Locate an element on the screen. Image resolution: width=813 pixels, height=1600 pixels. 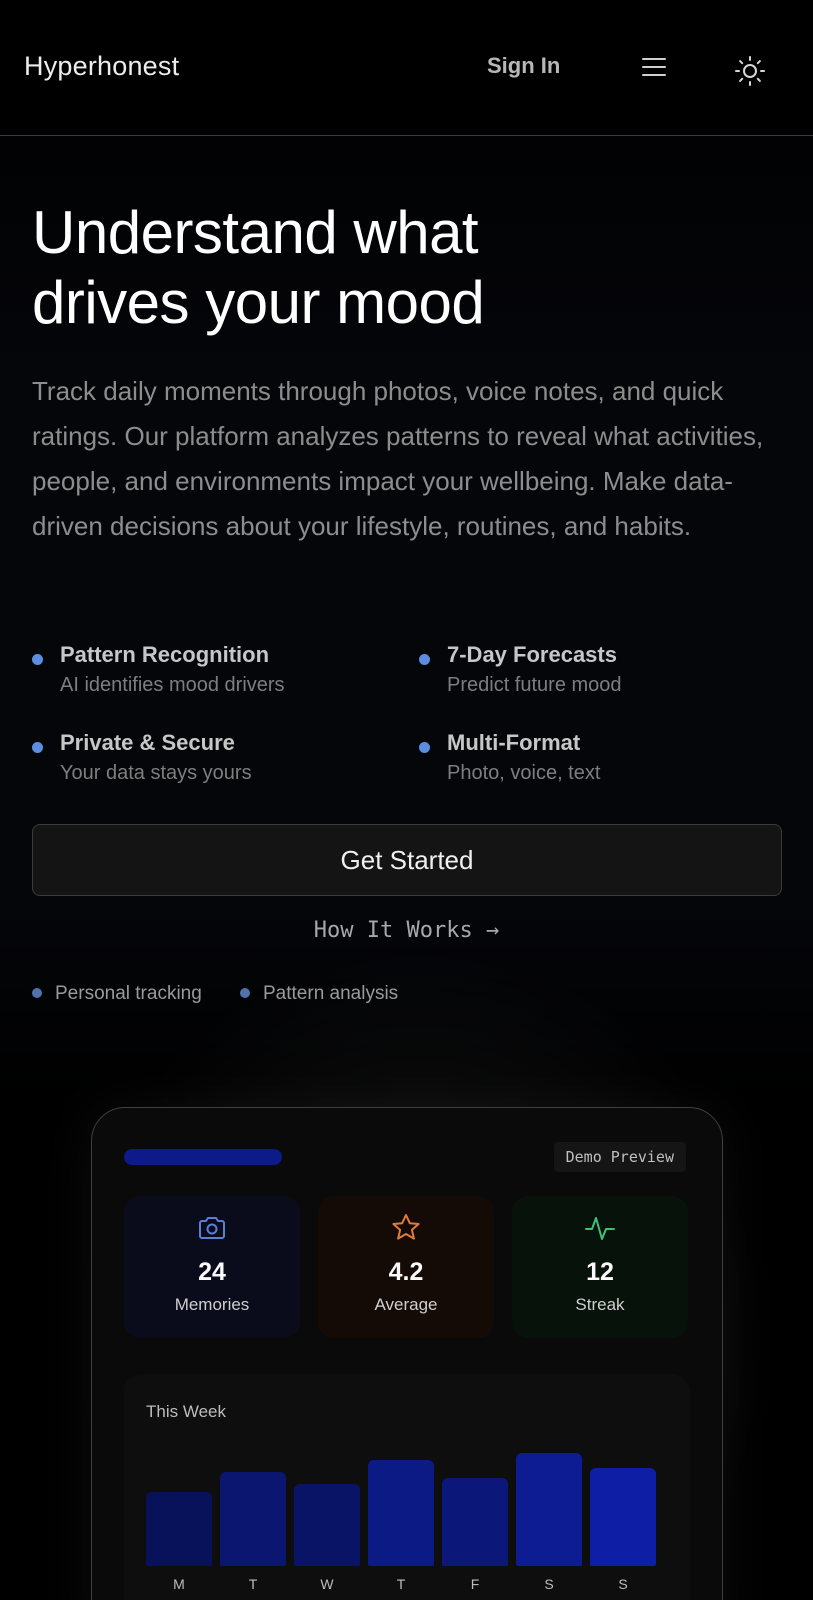
this-week-panel: This Week M T W T F S S is located at coordinates (407, 1487).